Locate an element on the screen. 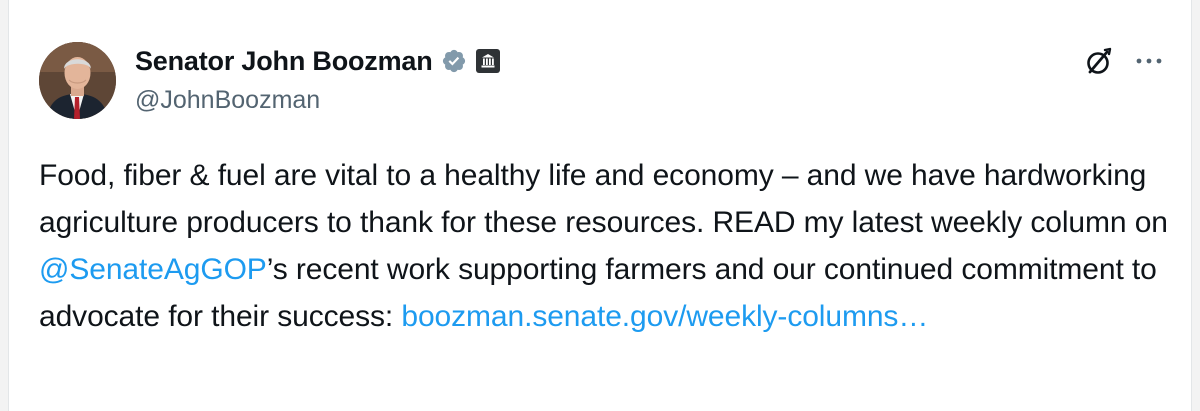 This screenshot has width=1200, height=411. author-handle: @JohnBoozman is located at coordinates (227, 100).